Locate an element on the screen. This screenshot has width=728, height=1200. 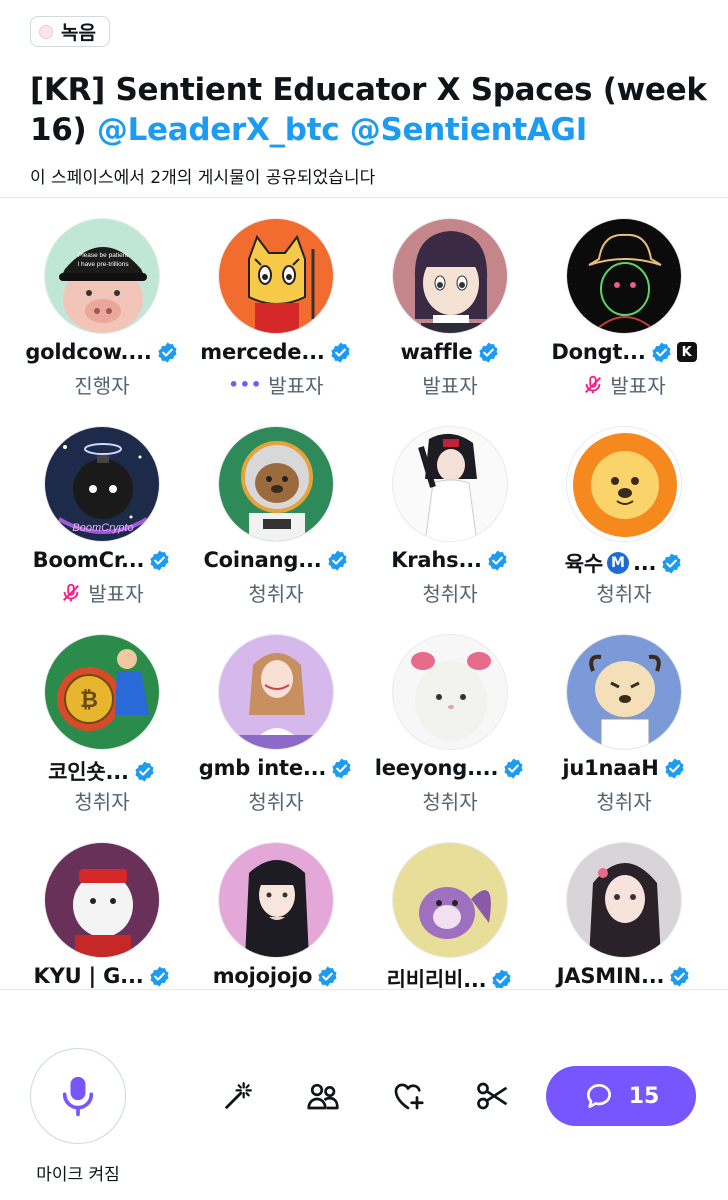
people-icon is located at coordinates (323, 1096).